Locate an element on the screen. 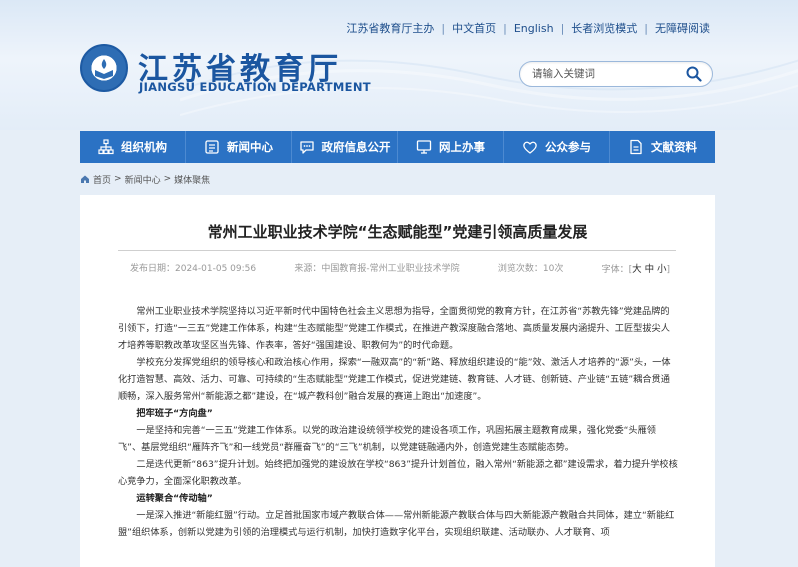 This screenshot has height=567, width=798. nav-label: 政府信息公开 is located at coordinates (356, 147).